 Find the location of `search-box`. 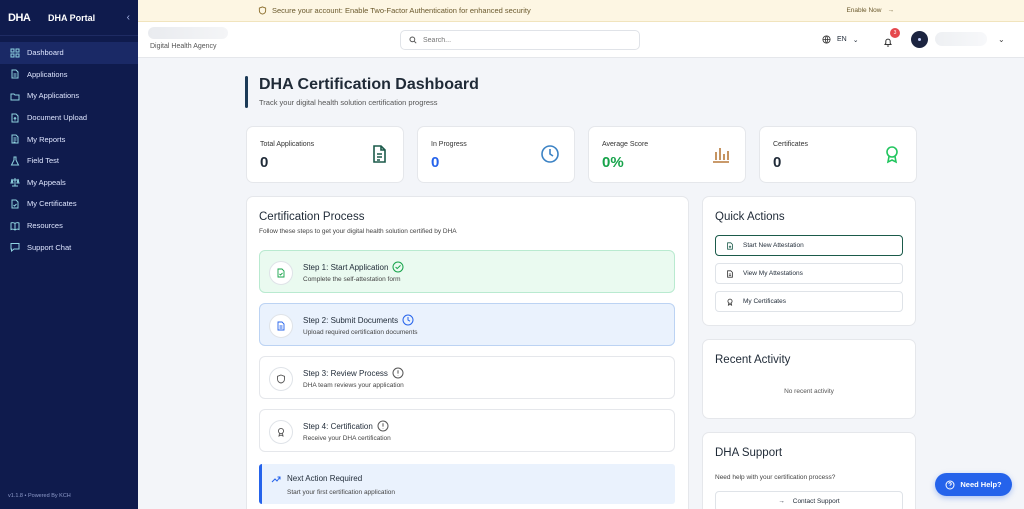

search-box is located at coordinates (520, 40).